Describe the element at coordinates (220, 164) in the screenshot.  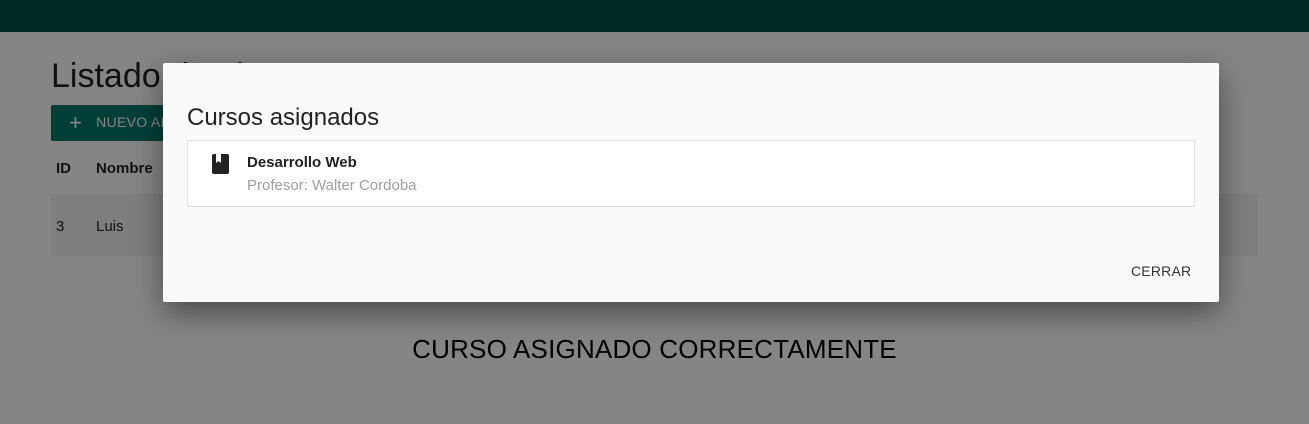
I see `book-icon` at that location.